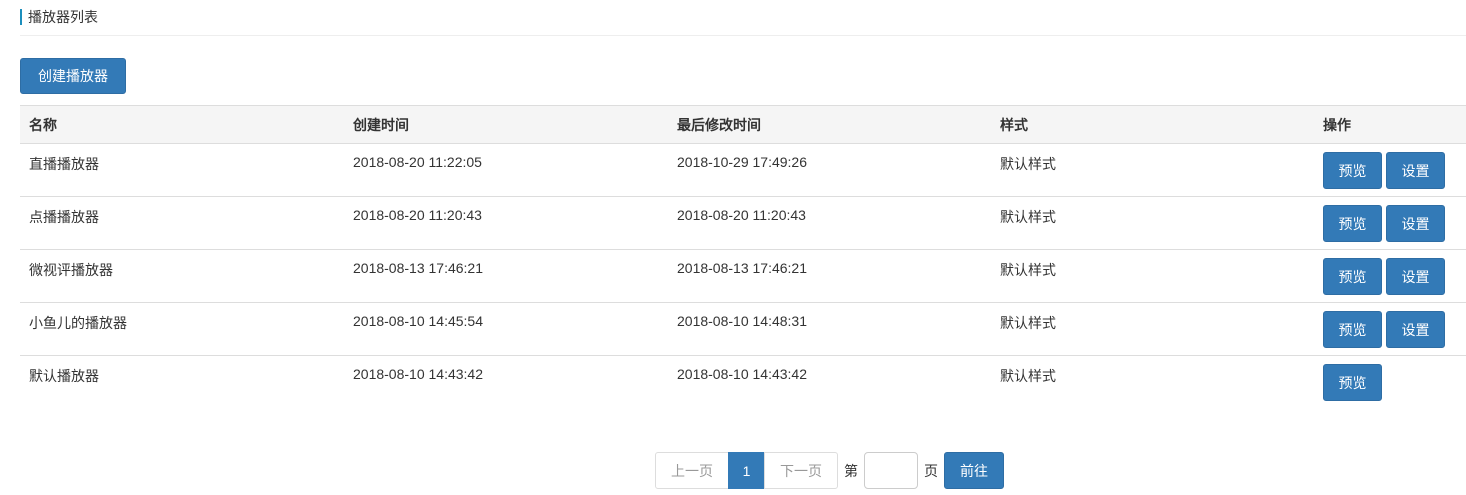  Describe the element at coordinates (417, 215) in the screenshot. I see `created-time: 2018-08-20 11:20:43` at that location.